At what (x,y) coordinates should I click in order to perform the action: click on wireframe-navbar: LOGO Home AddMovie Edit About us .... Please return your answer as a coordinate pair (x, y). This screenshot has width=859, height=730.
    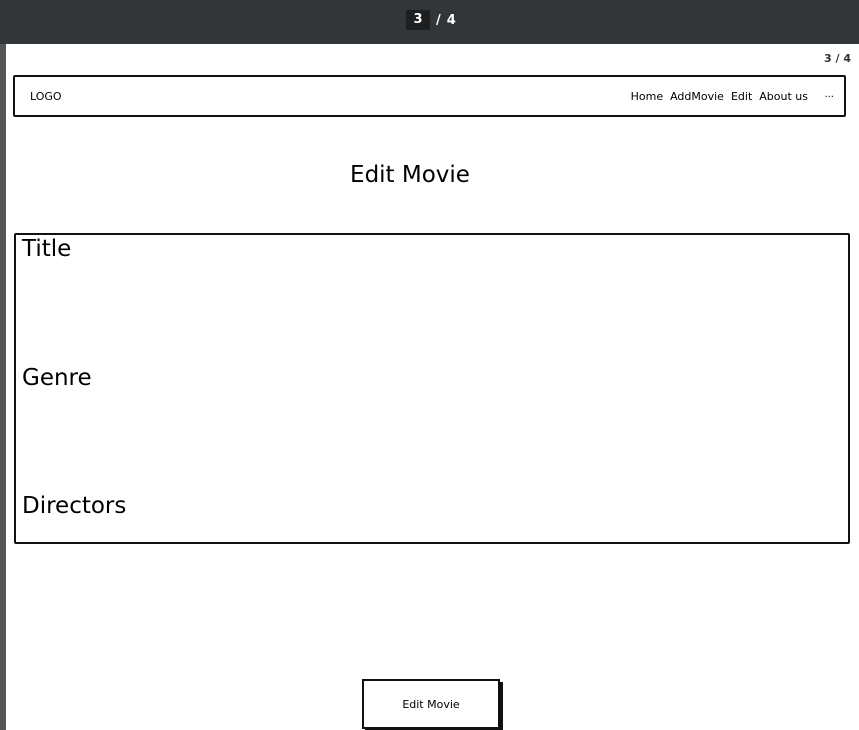
    Looking at the image, I should click on (429, 96).